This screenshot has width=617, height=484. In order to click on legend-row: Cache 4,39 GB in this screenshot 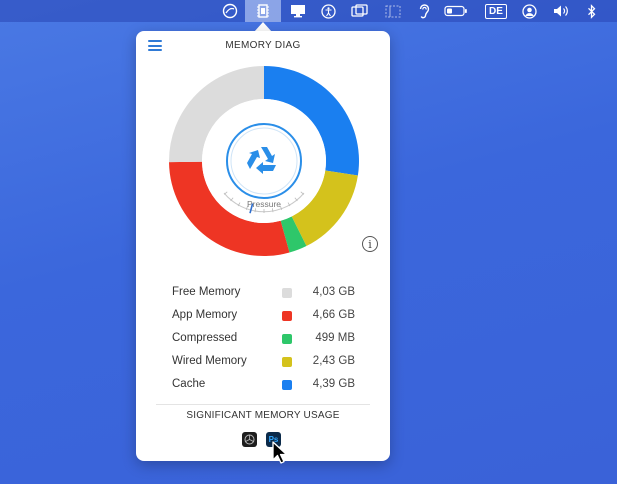, I will do `click(264, 386)`.